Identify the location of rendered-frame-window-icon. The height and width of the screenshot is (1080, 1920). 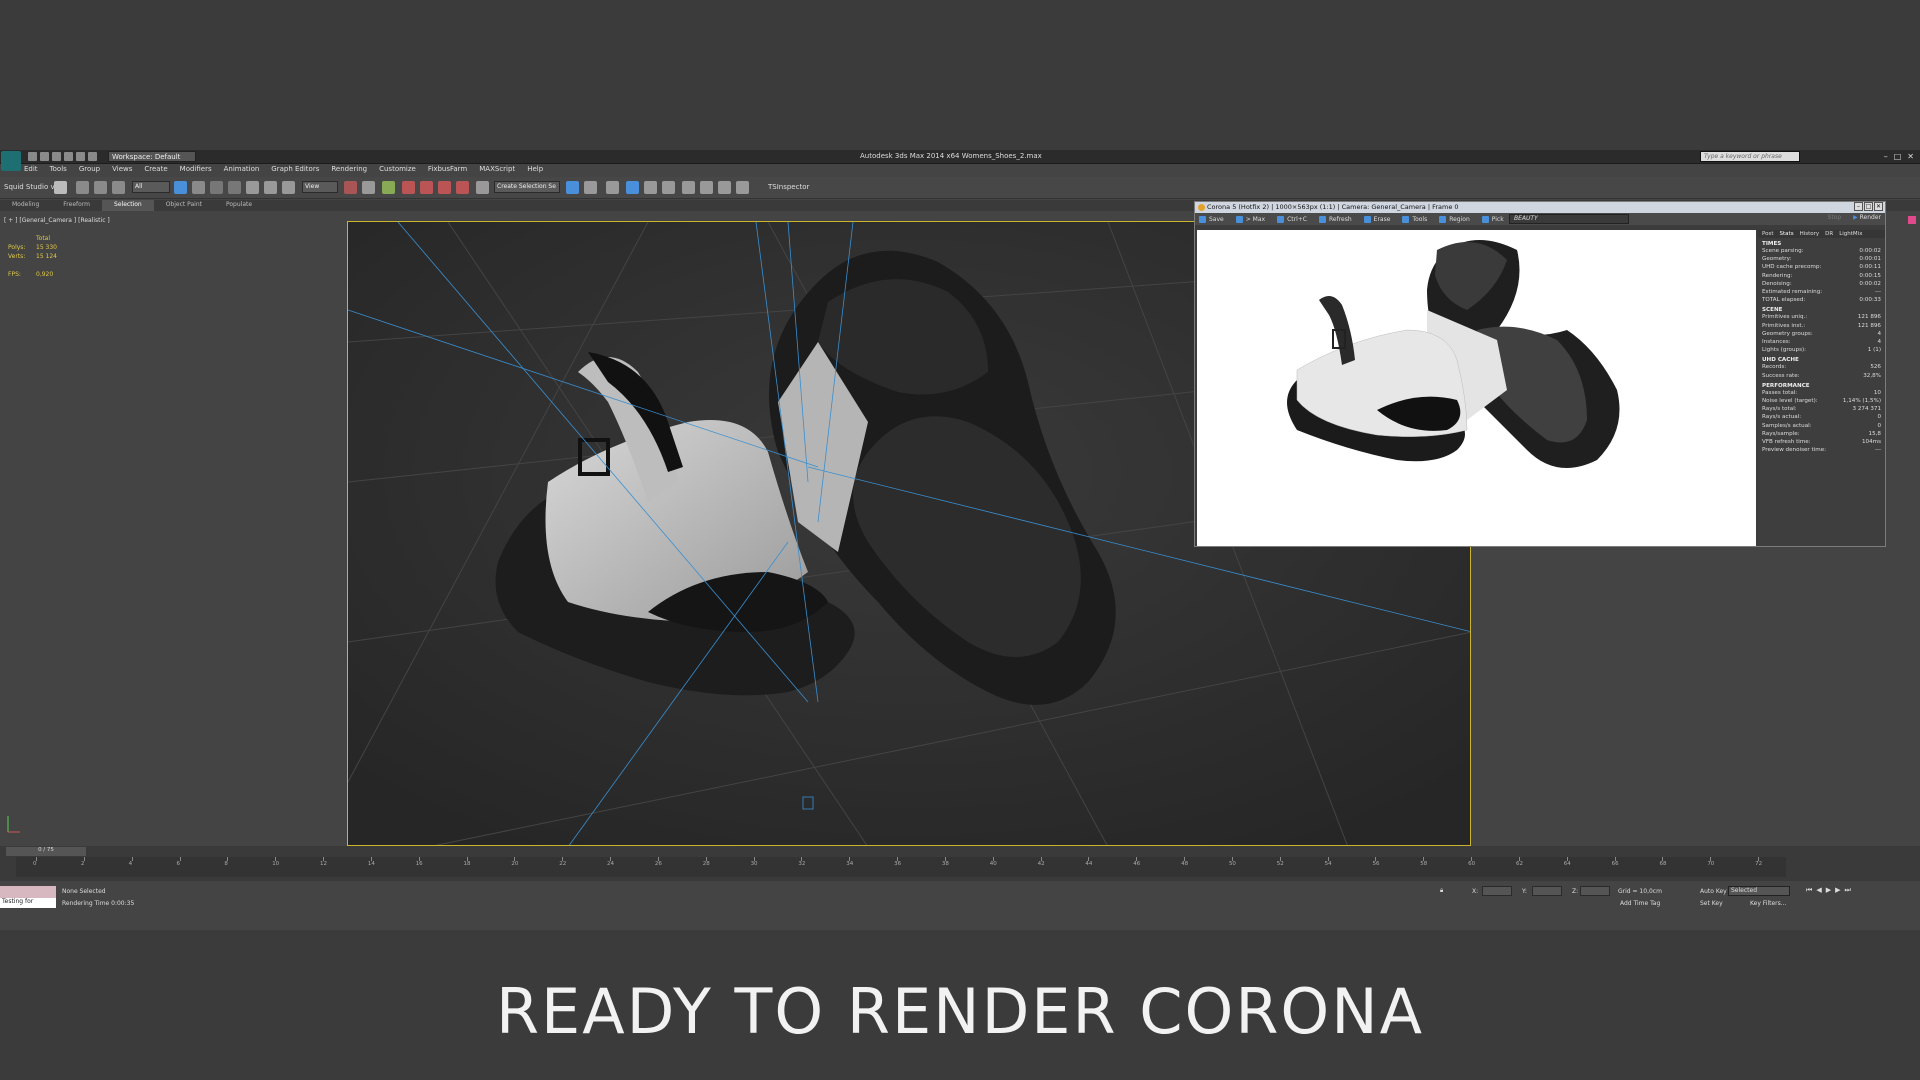
(724, 187).